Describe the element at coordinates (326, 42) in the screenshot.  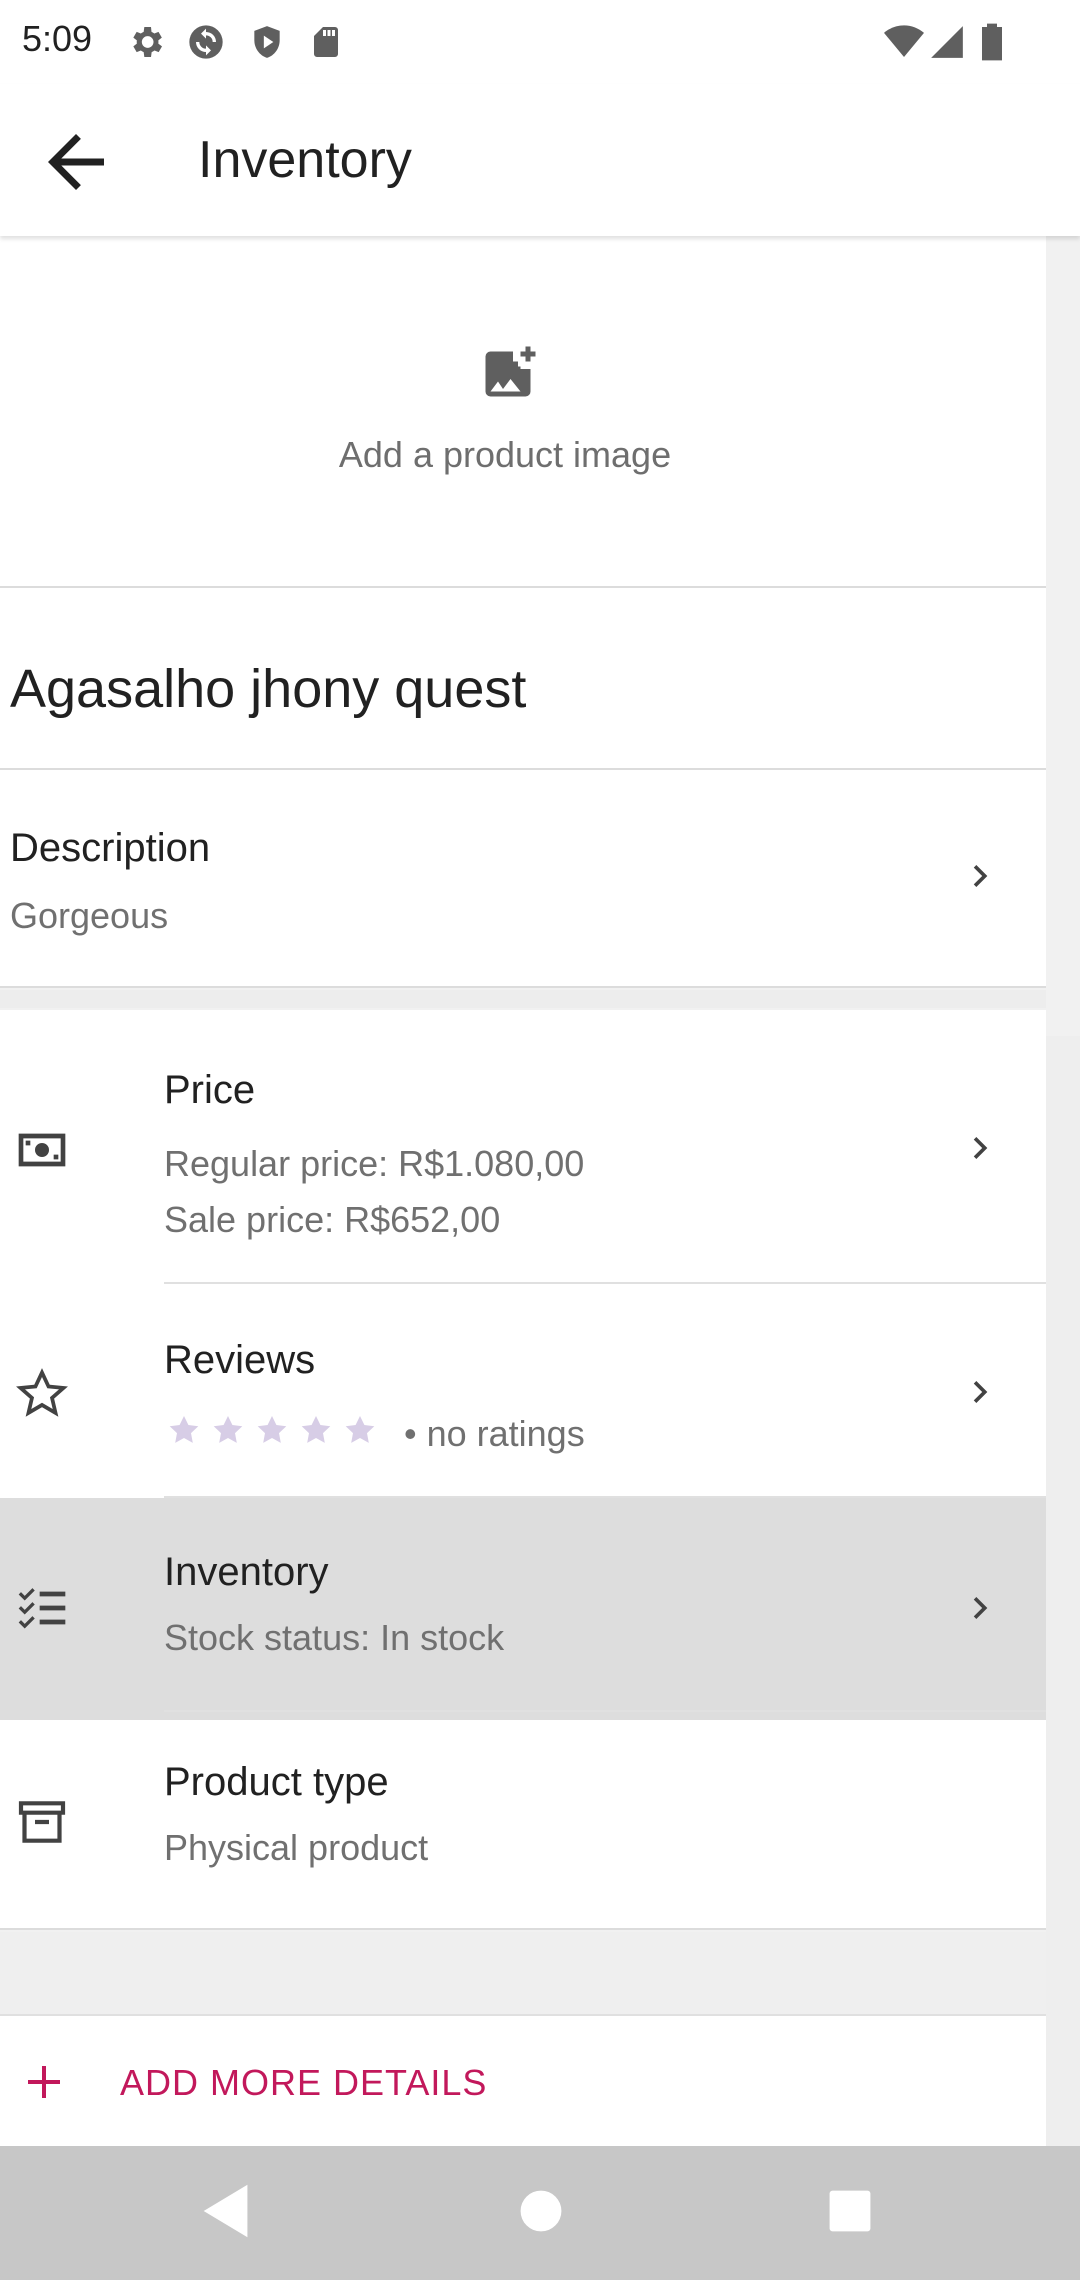
I see `sd-card-icon` at that location.